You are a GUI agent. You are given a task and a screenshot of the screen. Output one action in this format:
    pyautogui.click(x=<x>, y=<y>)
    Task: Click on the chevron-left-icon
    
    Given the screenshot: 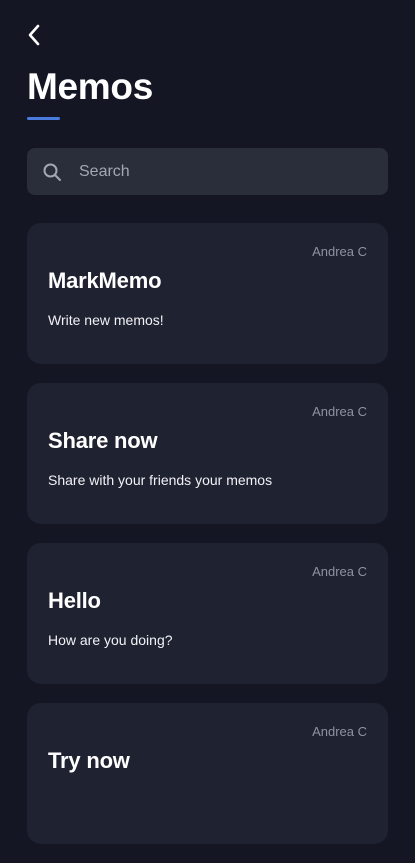 What is the action you would take?
    pyautogui.click(x=34, y=35)
    